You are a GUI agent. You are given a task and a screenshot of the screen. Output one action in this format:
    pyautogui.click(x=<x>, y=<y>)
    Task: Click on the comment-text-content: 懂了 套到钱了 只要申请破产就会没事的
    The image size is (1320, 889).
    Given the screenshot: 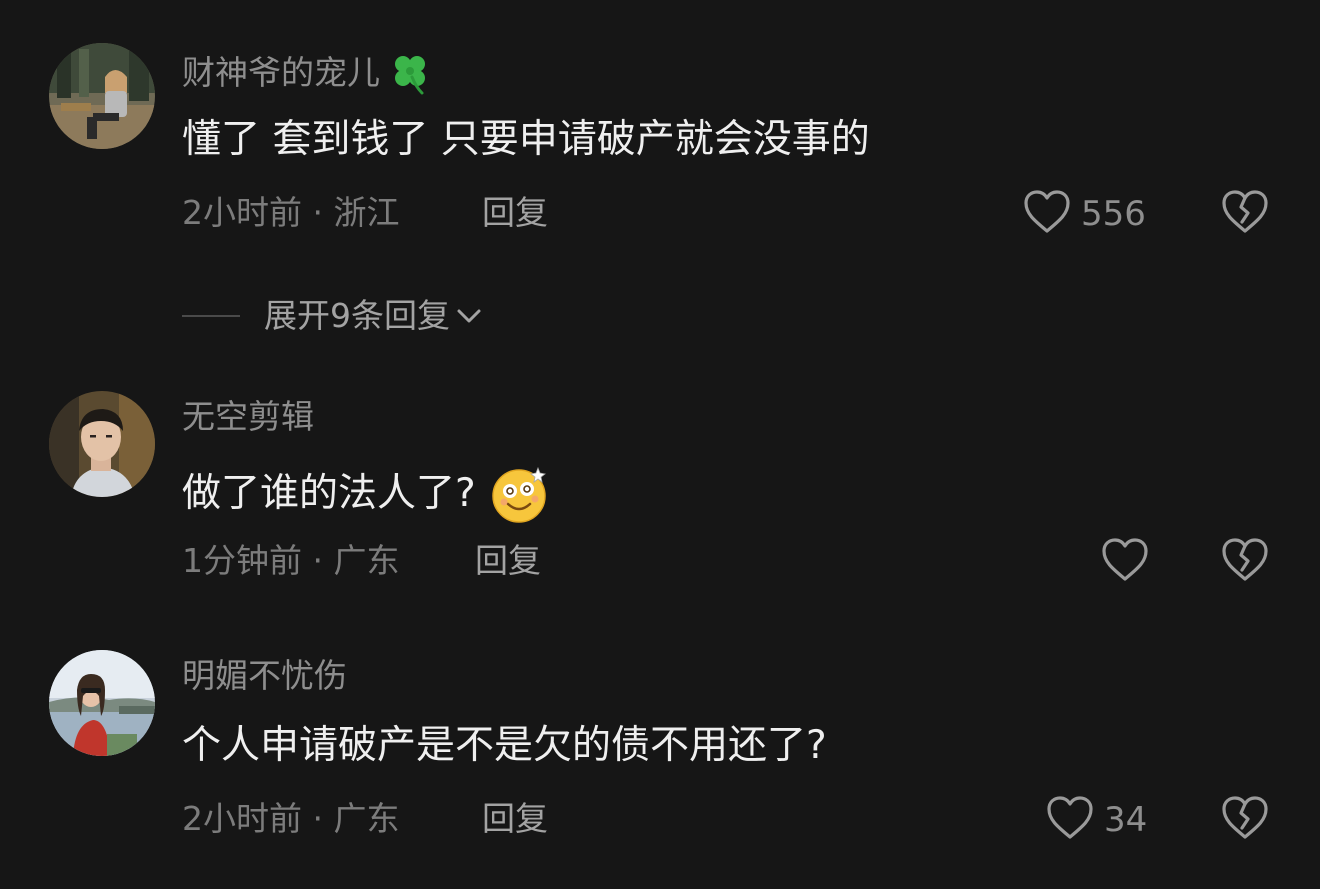 What is the action you would take?
    pyautogui.click(x=526, y=139)
    